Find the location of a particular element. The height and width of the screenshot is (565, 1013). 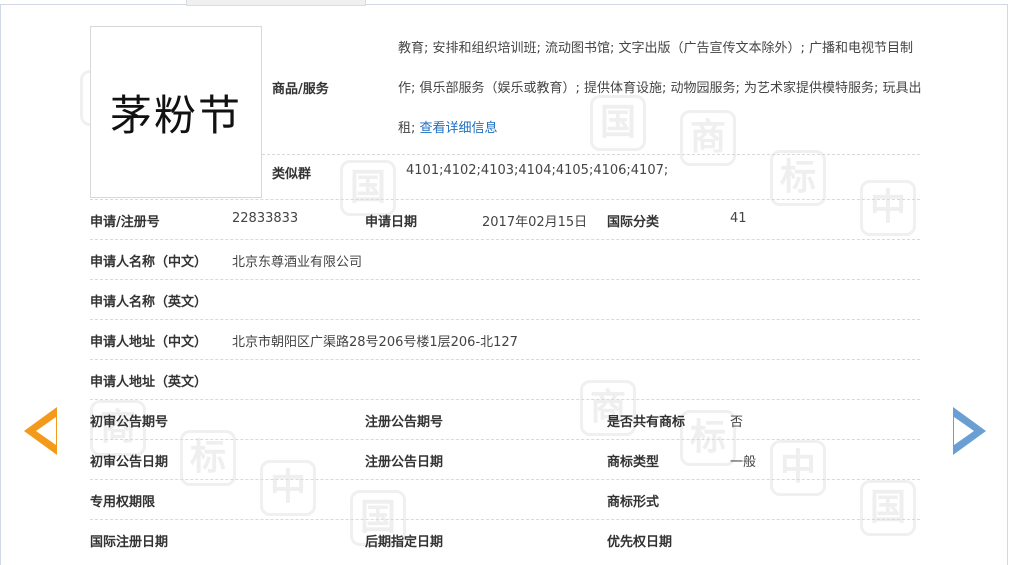

similar-groups-label: 类似群 is located at coordinates (292, 174).